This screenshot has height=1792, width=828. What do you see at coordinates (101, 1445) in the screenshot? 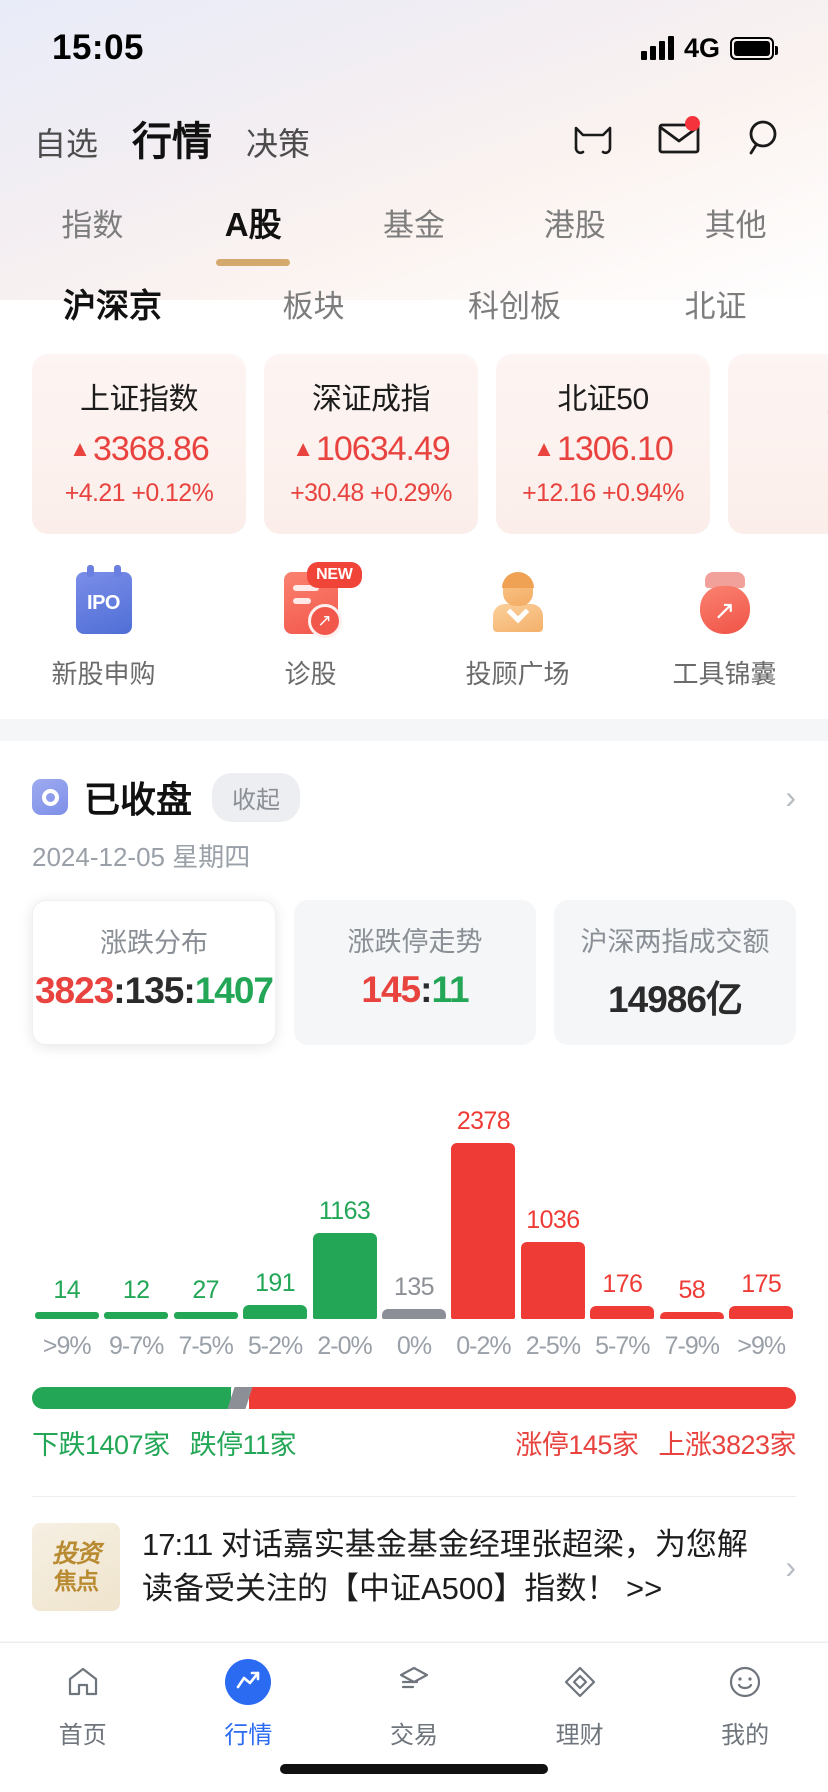
I see `legend-decline-count: 下跌1407家` at bounding box center [101, 1445].